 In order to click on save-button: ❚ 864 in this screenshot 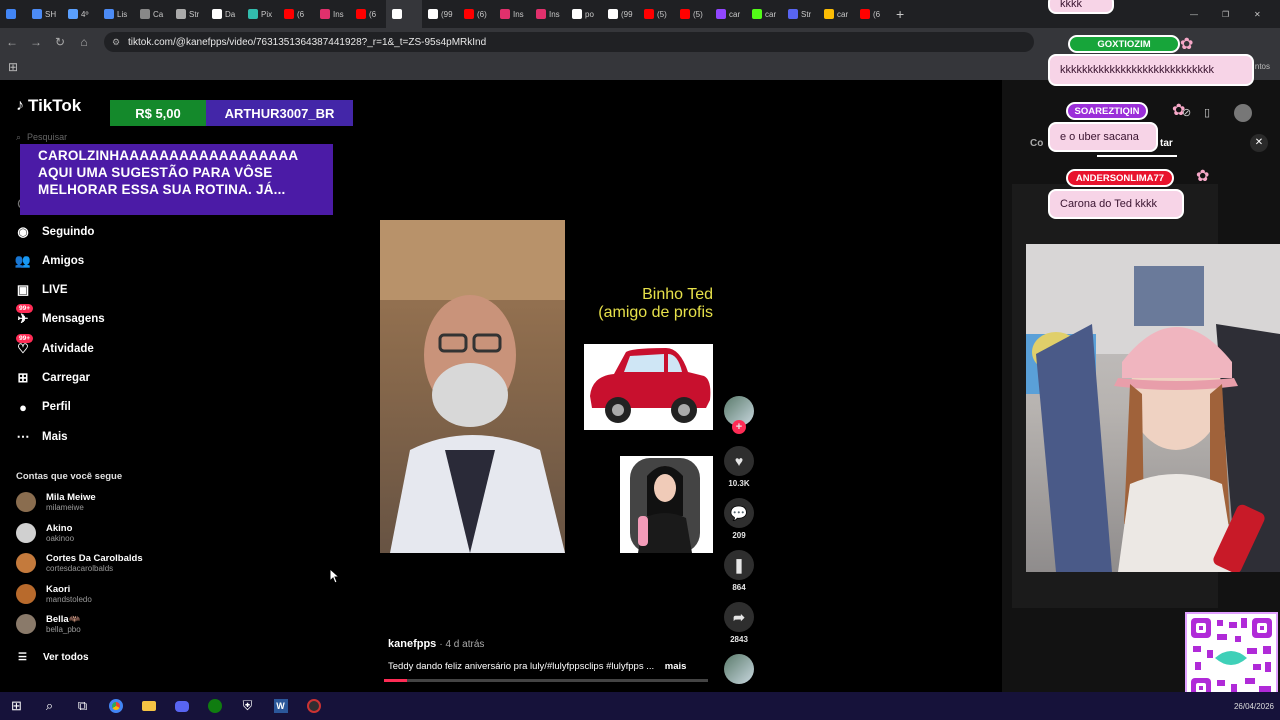, I will do `click(739, 571)`.